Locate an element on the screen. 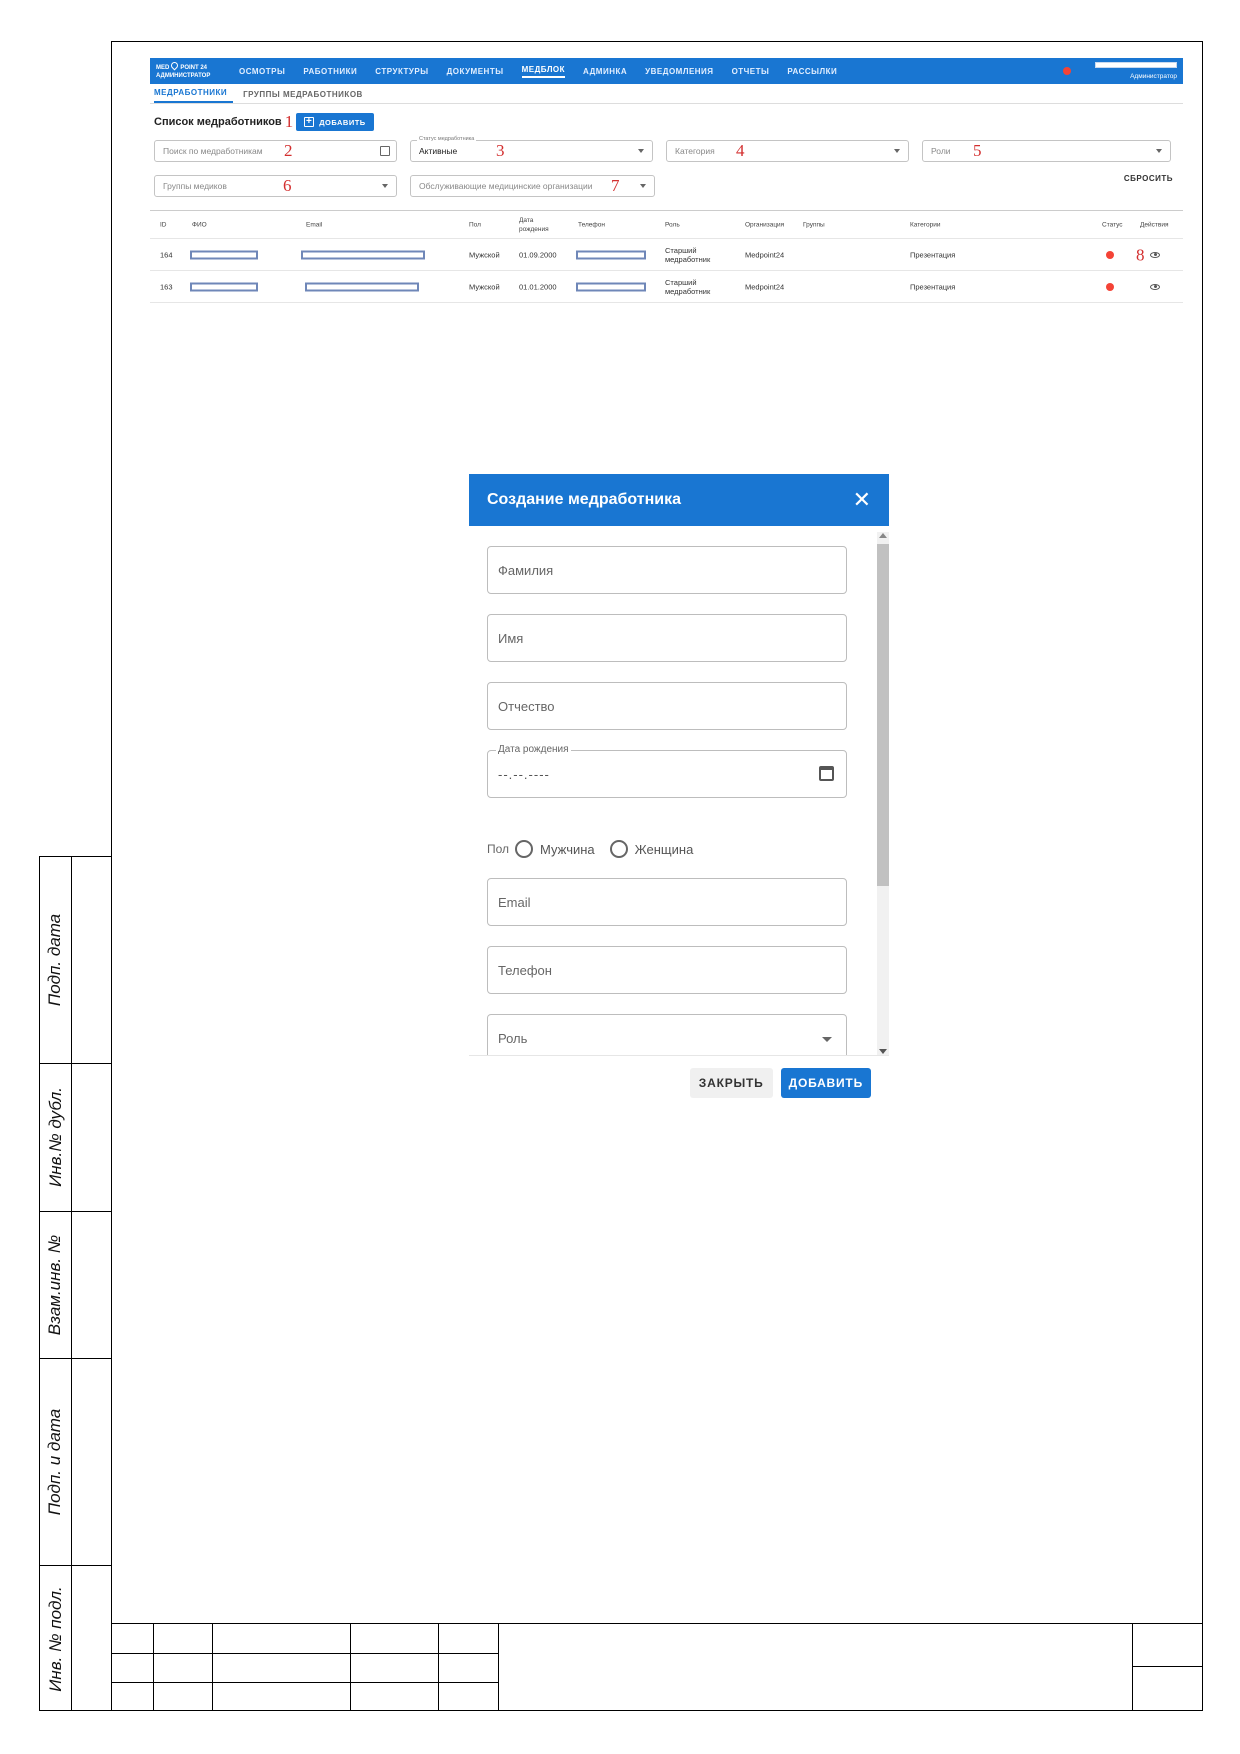 This screenshot has width=1240, height=1754. groups-select: Группы медиков 6 is located at coordinates (275, 186).